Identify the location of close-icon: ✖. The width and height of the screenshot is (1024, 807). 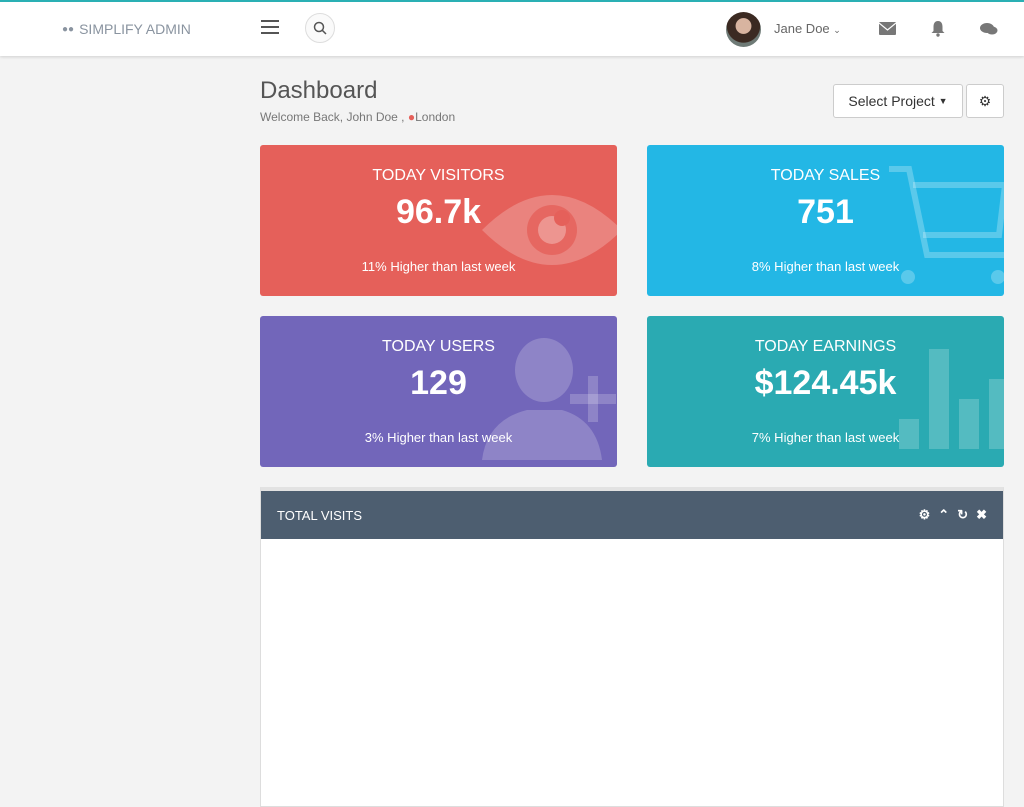
(981, 515).